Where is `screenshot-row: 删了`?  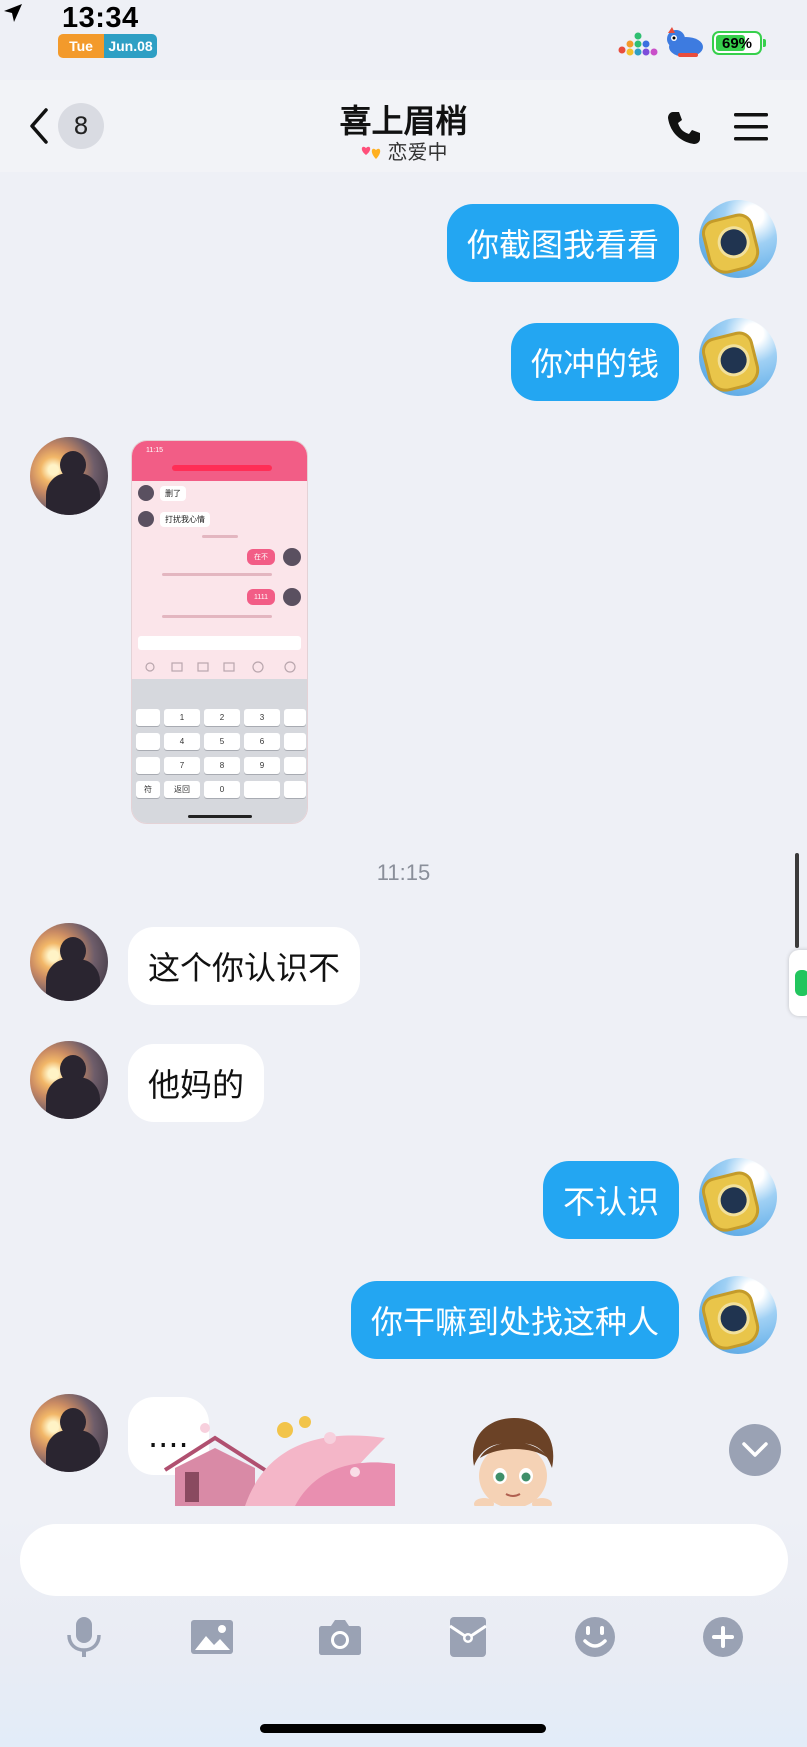
screenshot-row: 删了 is located at coordinates (162, 493).